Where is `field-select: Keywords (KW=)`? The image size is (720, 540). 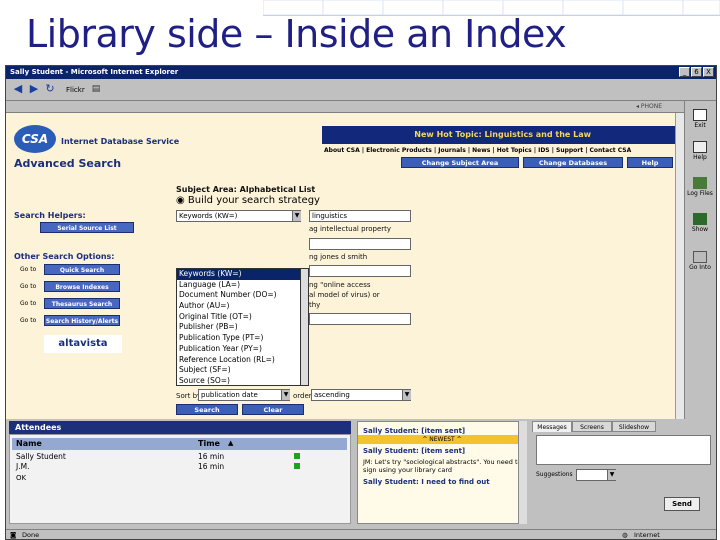
field-select: Keywords (KW=) is located at coordinates (238, 216).